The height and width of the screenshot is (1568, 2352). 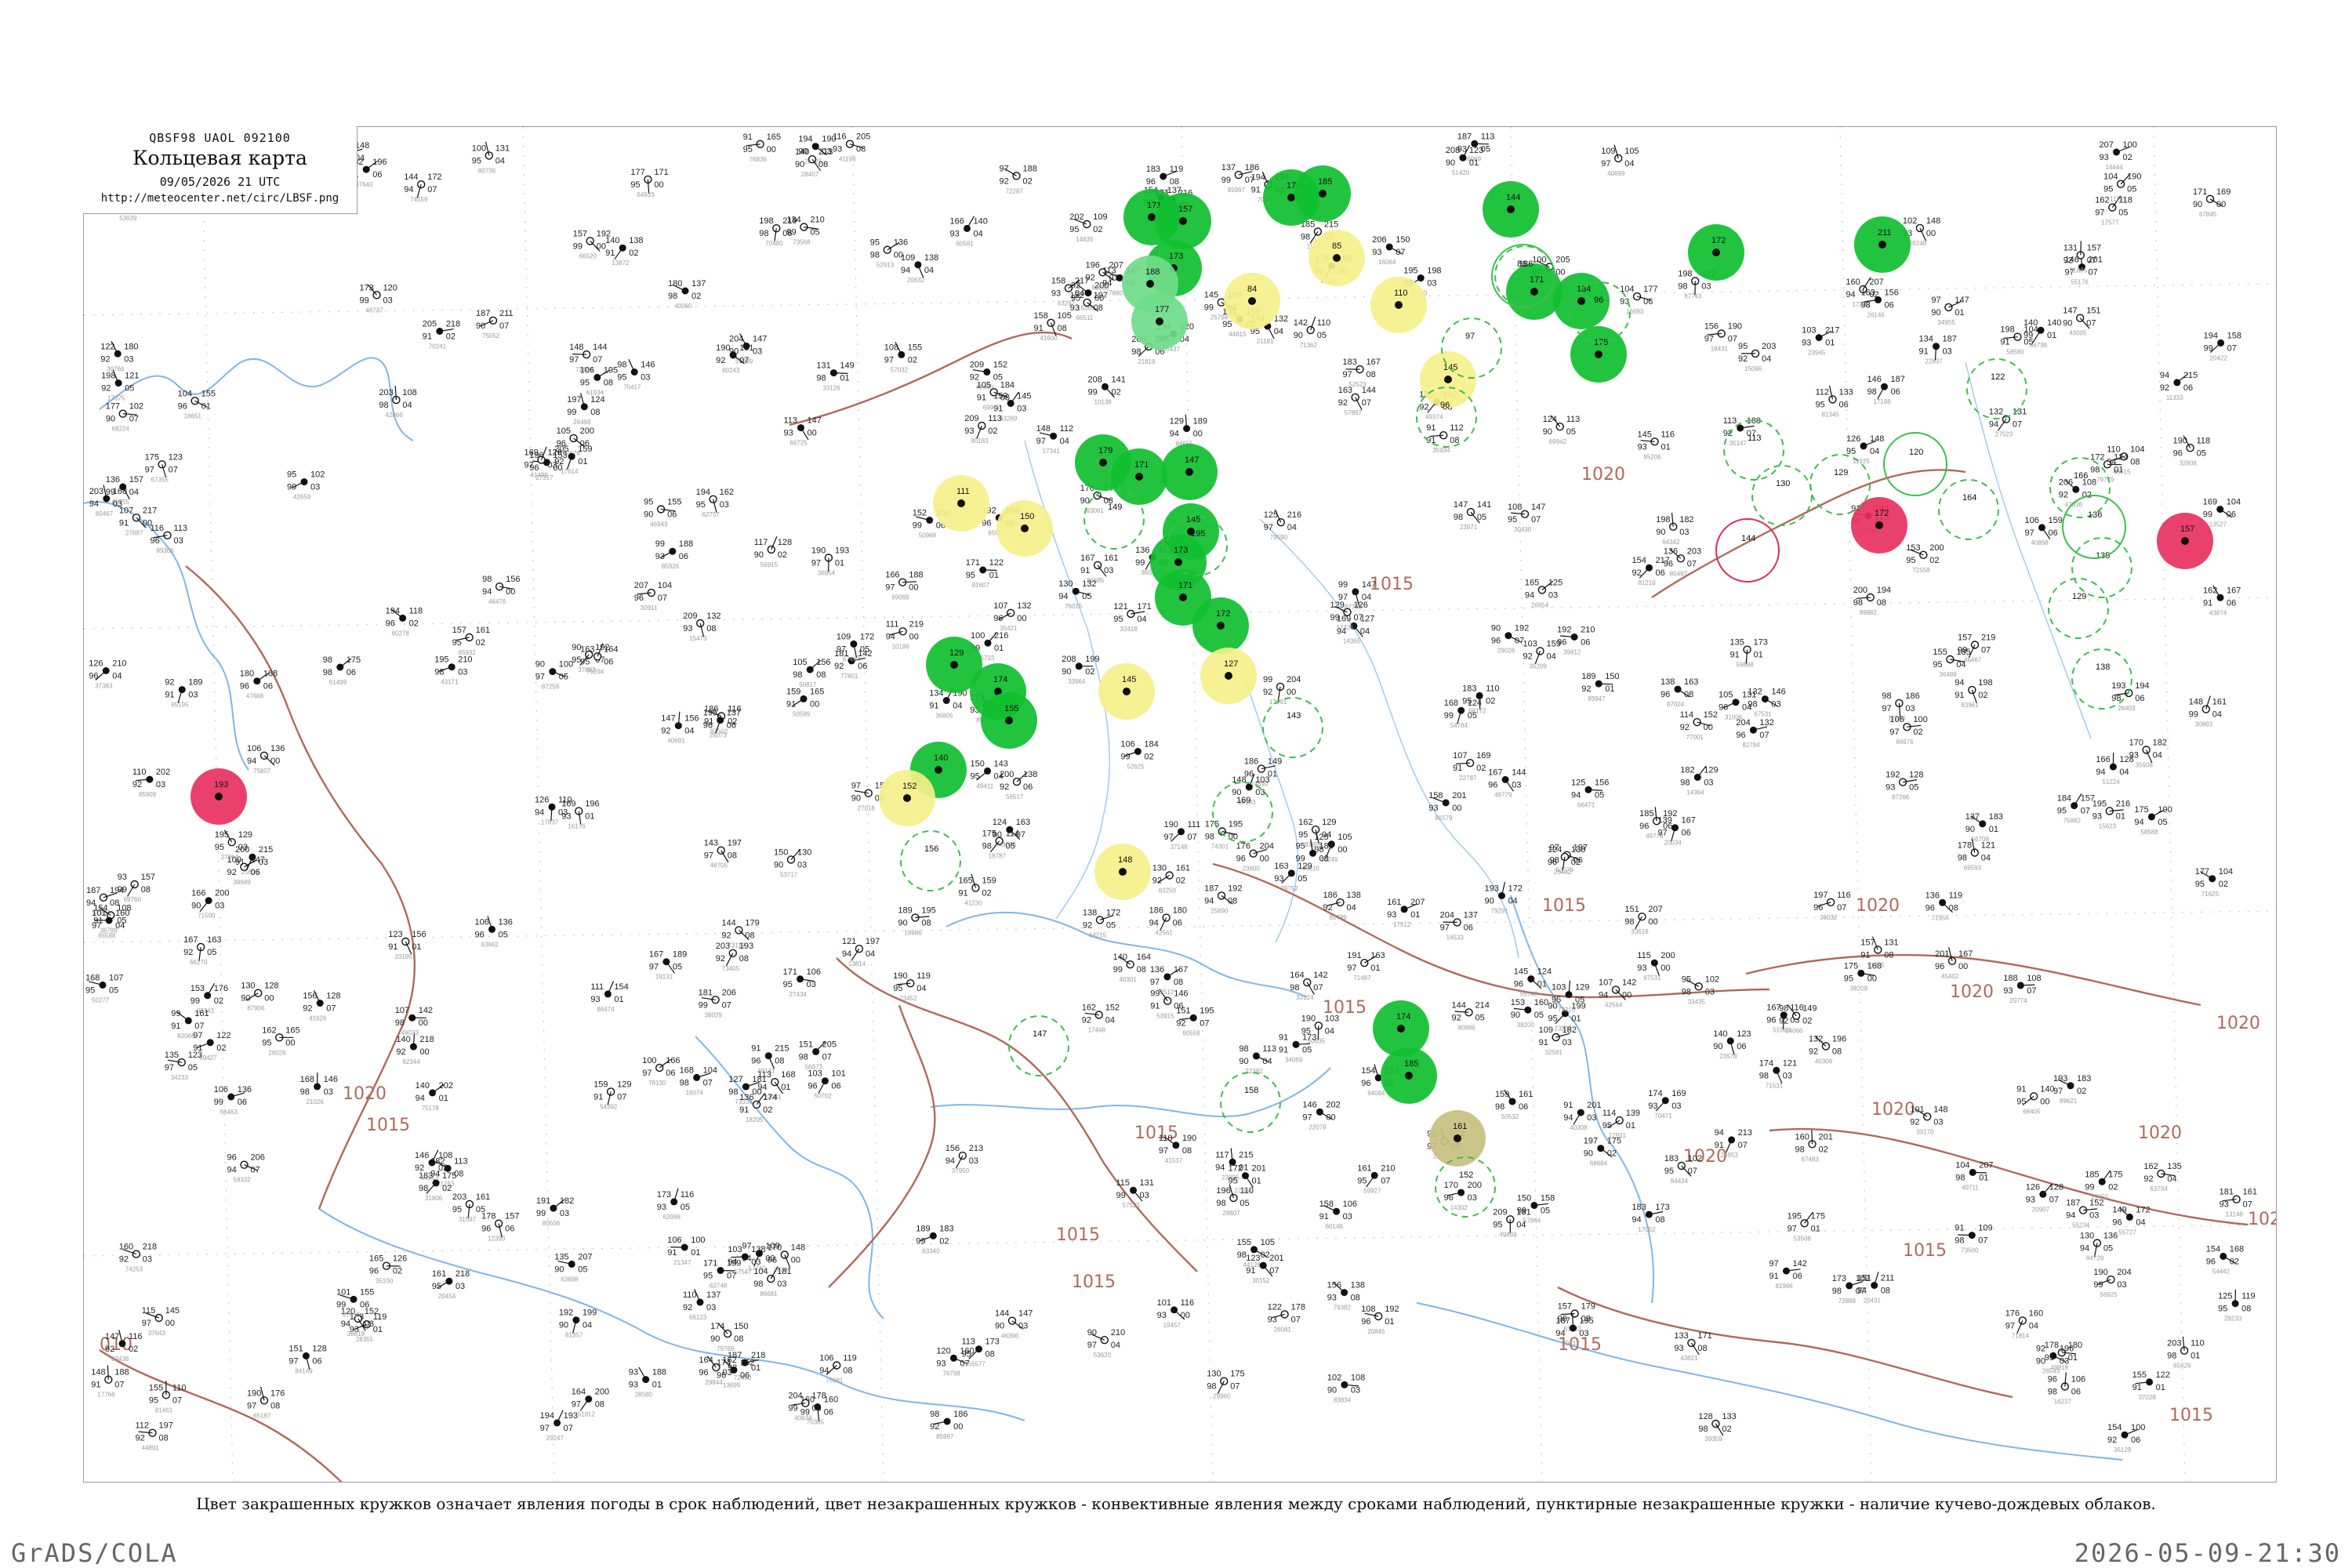 I want to click on temperature-value: 110, so click(x=1166, y=1138).